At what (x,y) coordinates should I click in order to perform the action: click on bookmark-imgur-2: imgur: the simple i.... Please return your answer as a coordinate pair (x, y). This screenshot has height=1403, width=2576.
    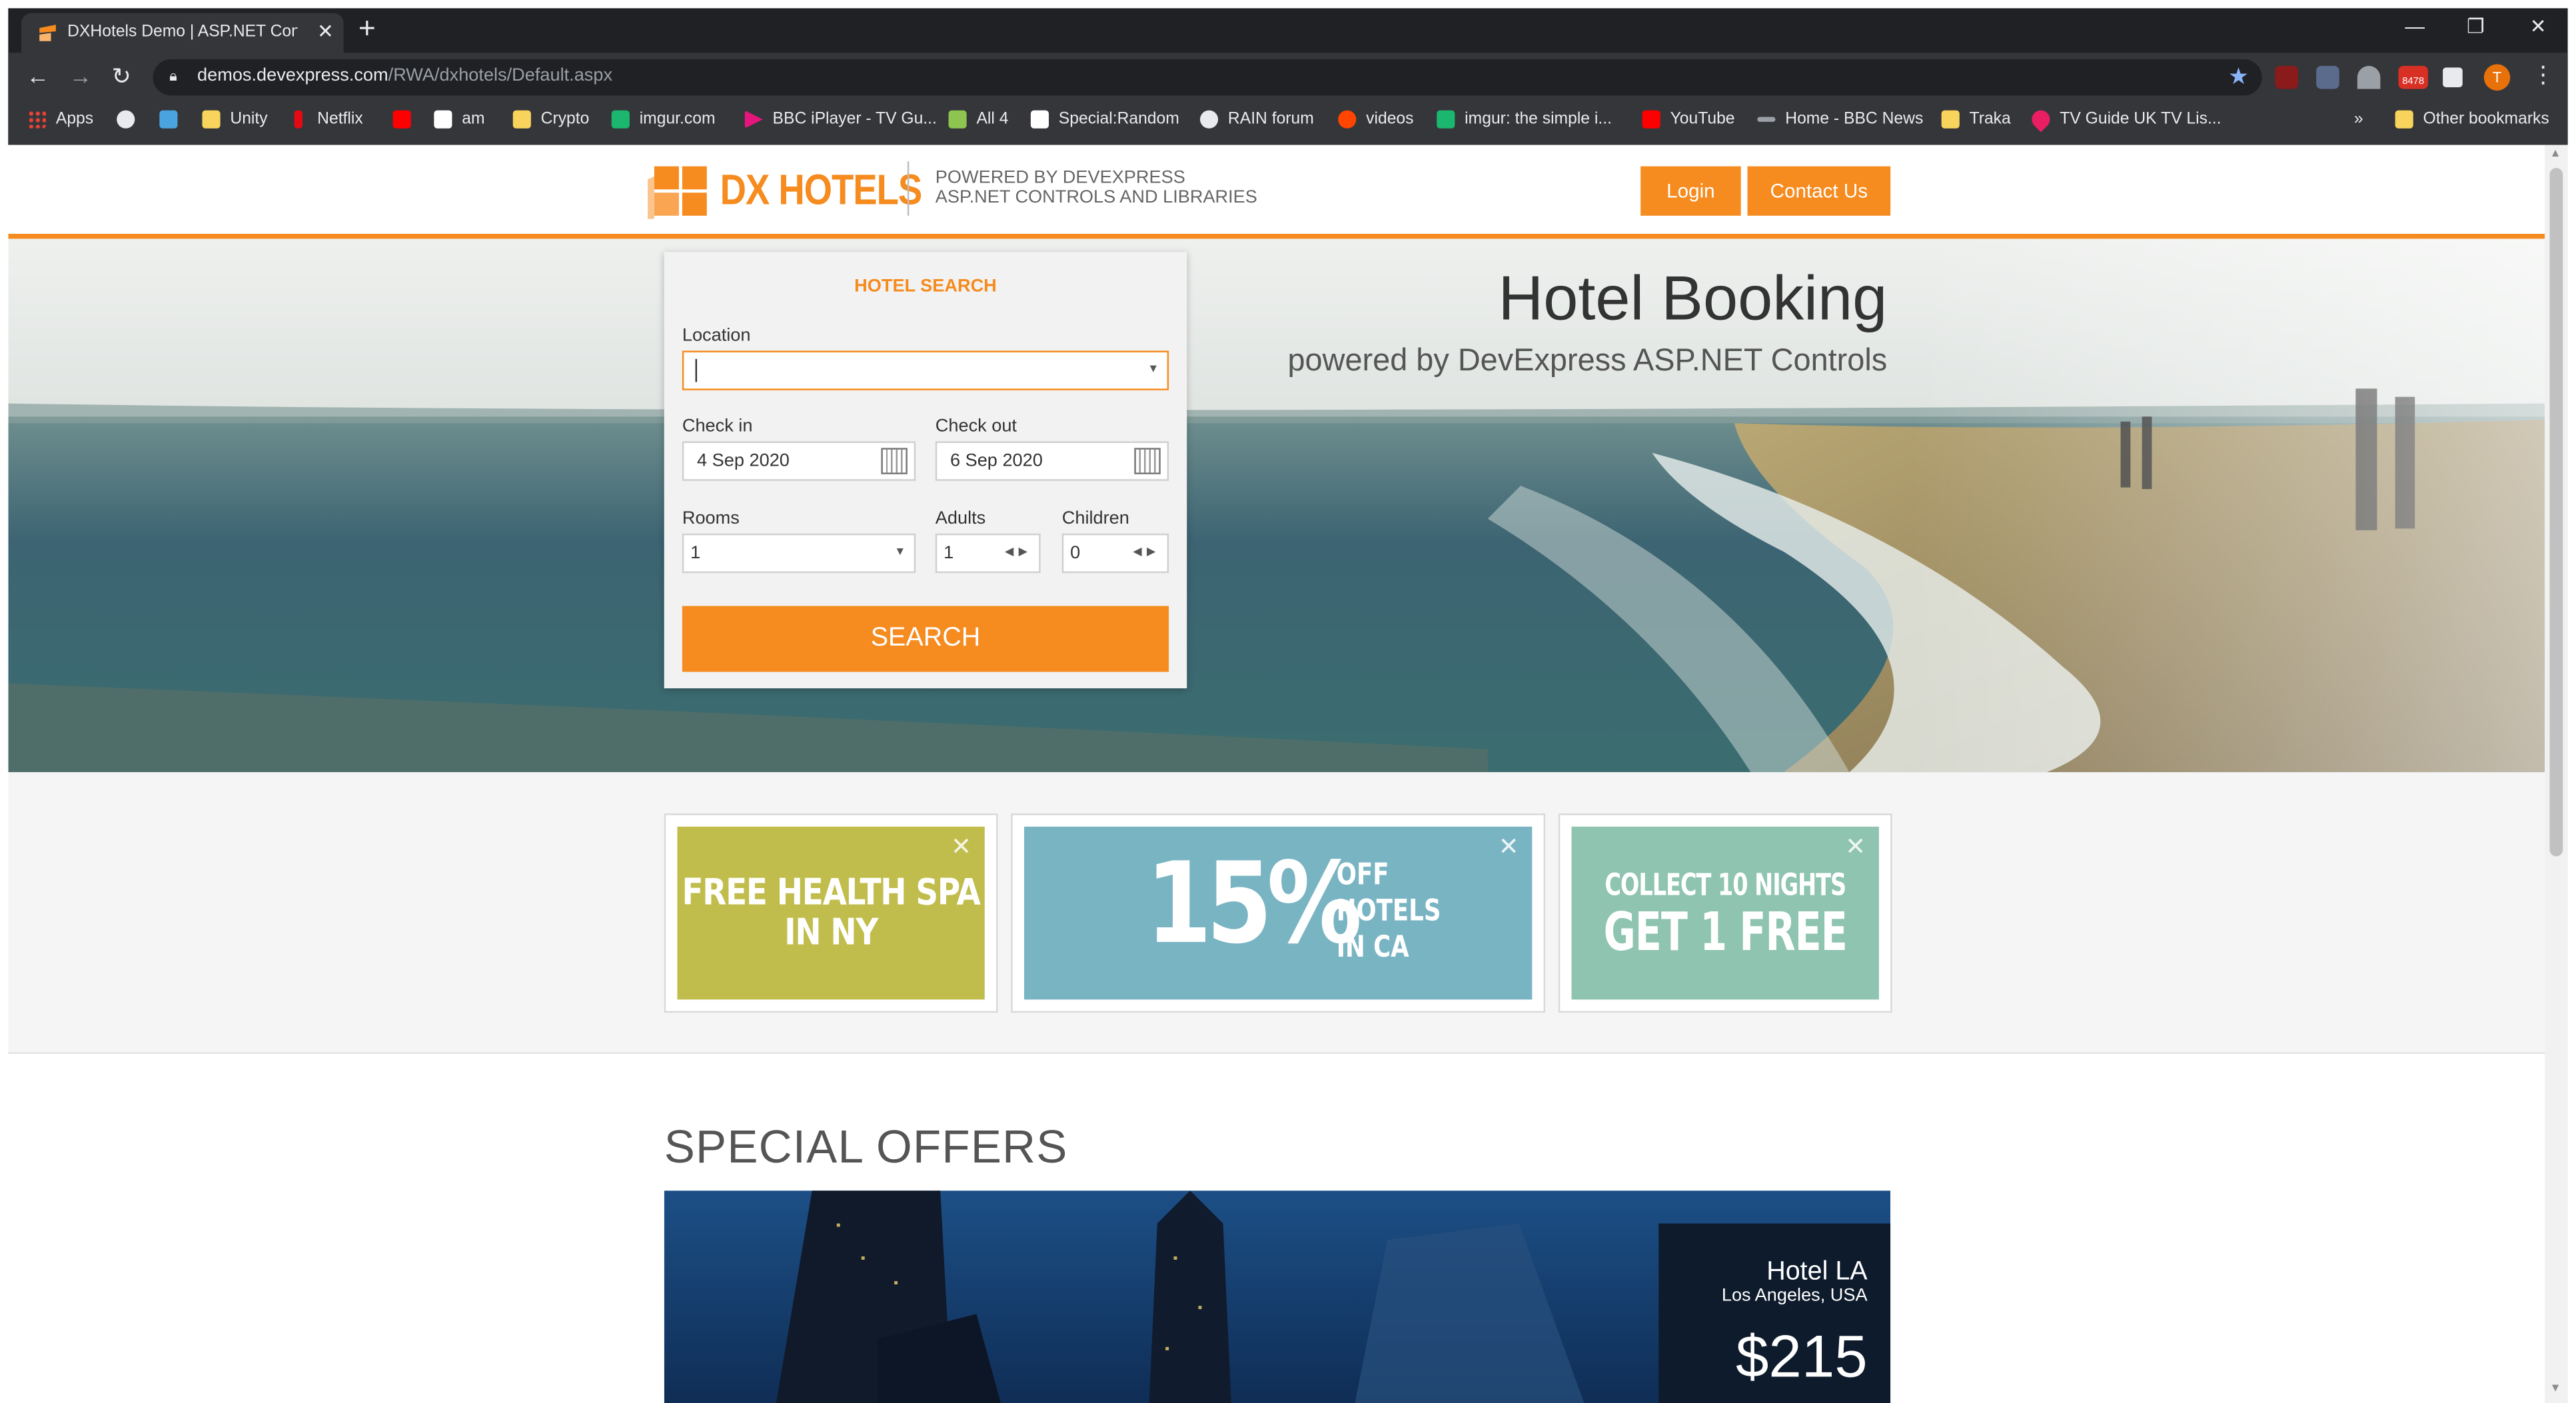
    Looking at the image, I should click on (1524, 119).